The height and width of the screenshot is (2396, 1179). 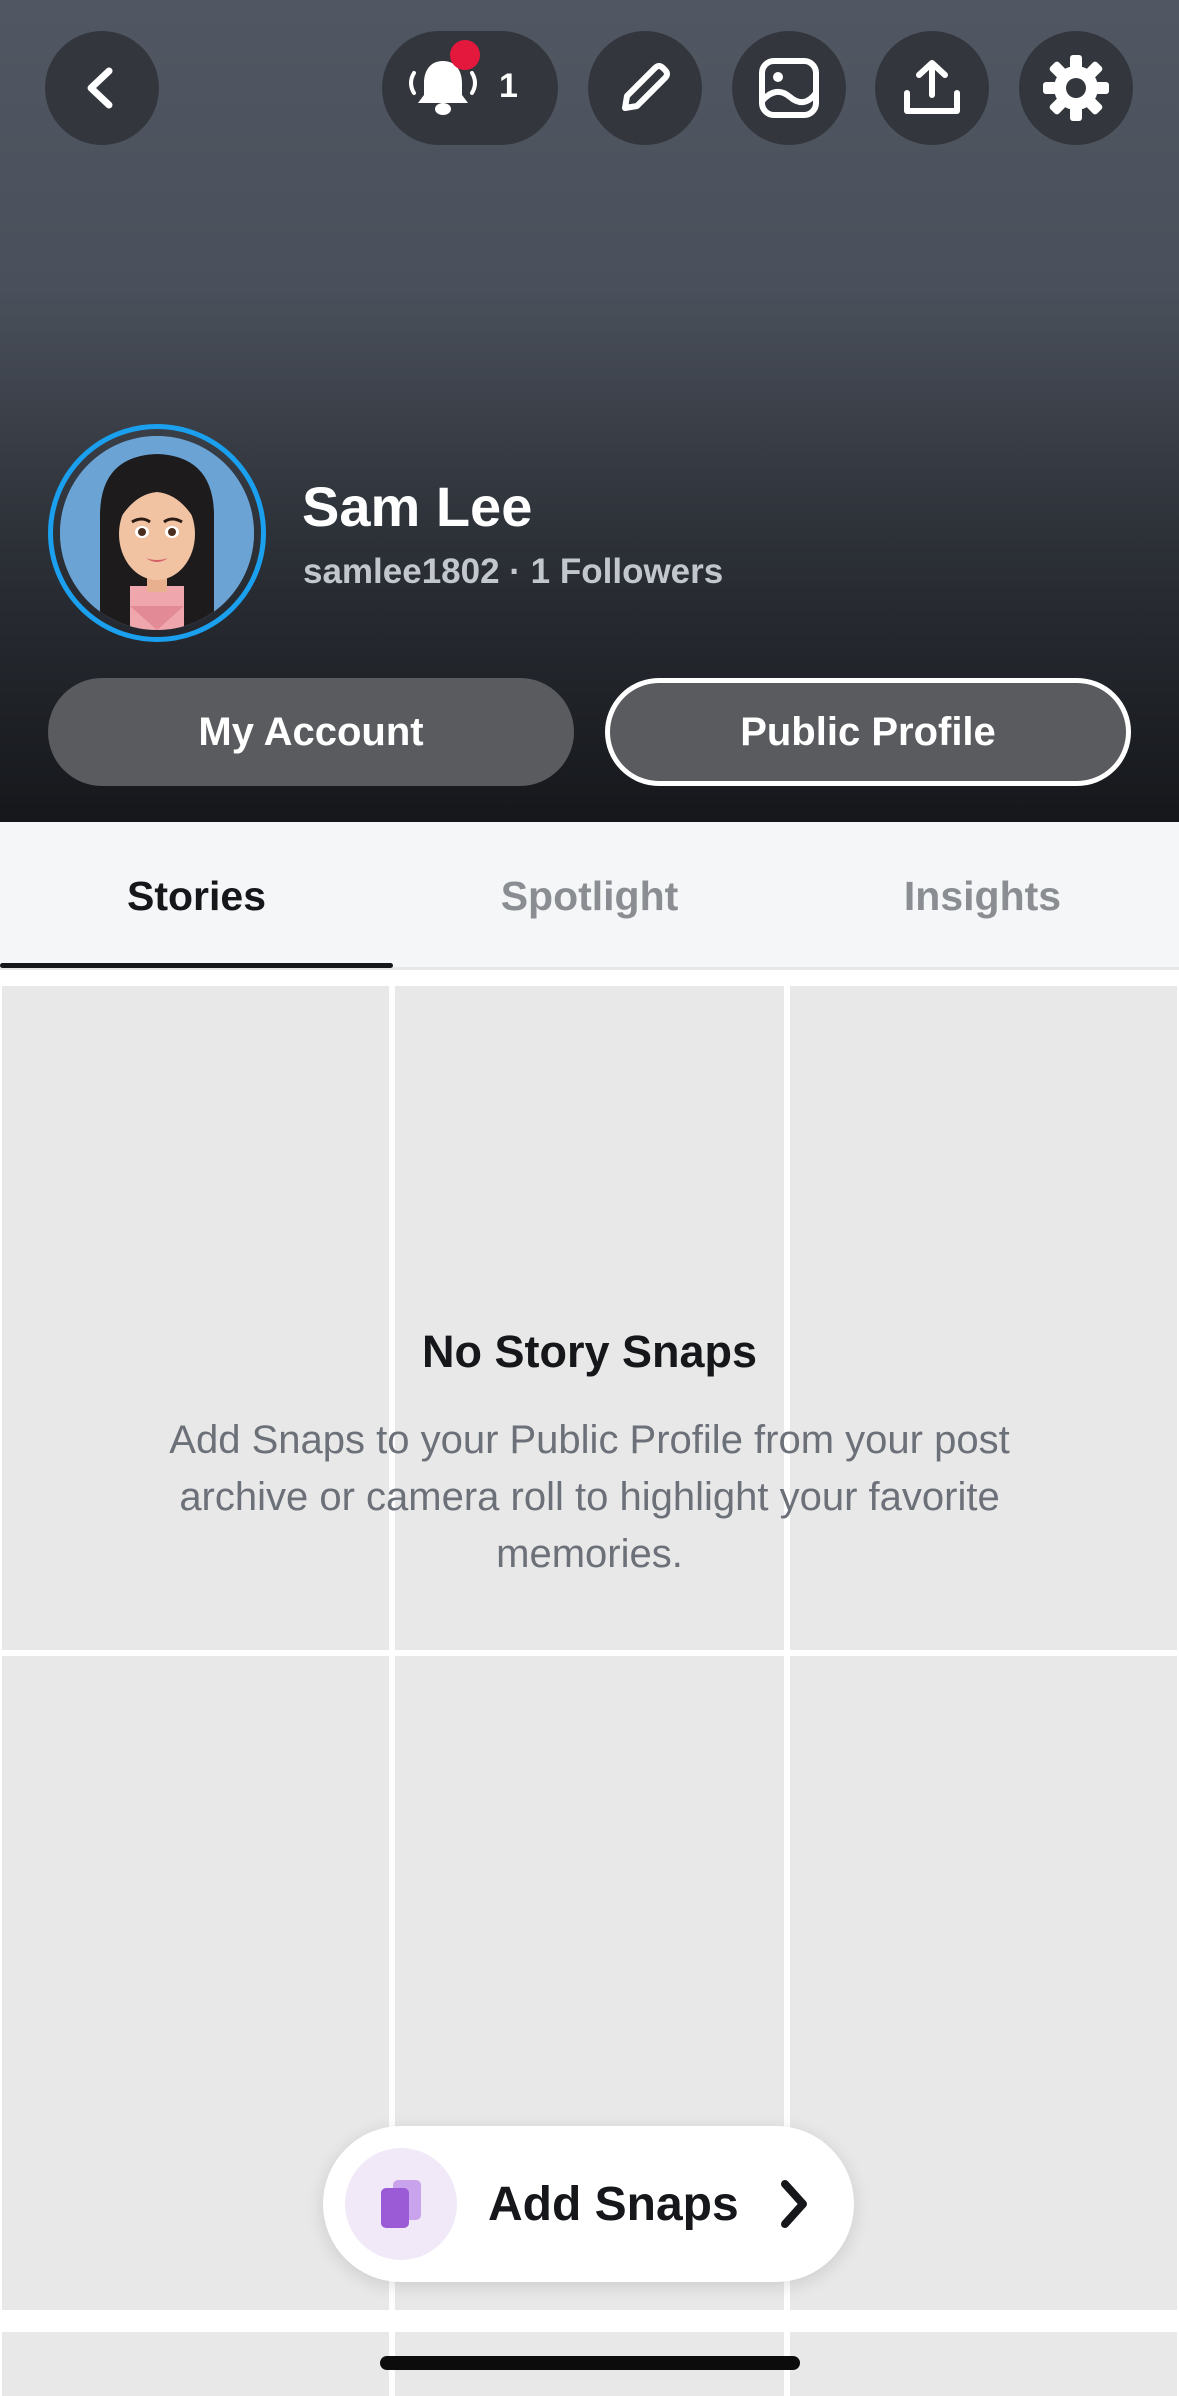 I want to click on back-button, so click(x=102, y=88).